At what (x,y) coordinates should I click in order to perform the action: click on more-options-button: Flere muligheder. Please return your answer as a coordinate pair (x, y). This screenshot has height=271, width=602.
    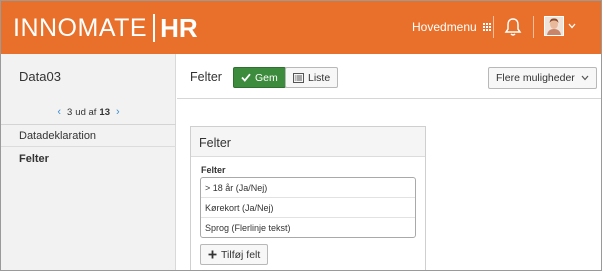
    Looking at the image, I should click on (542, 78).